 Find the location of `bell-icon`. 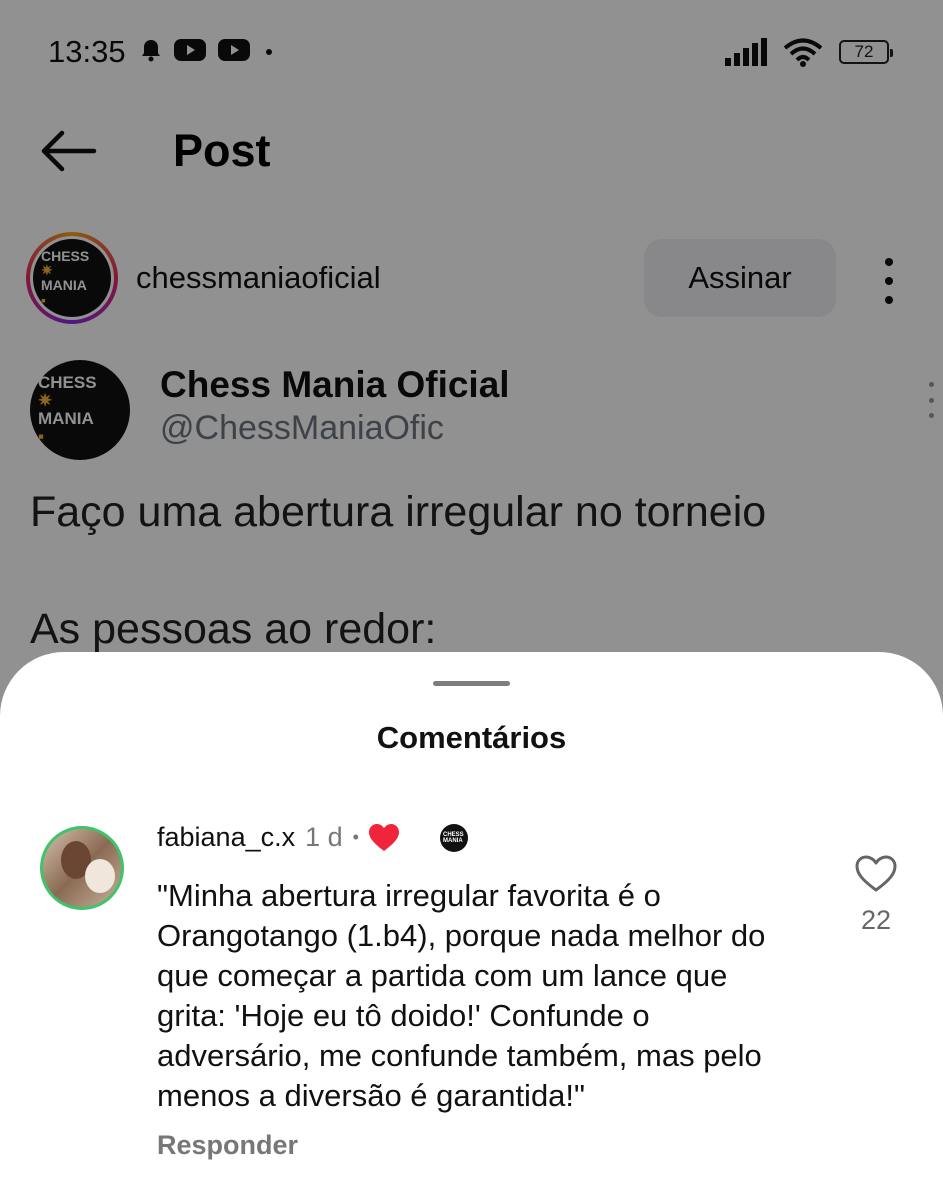

bell-icon is located at coordinates (151, 51).